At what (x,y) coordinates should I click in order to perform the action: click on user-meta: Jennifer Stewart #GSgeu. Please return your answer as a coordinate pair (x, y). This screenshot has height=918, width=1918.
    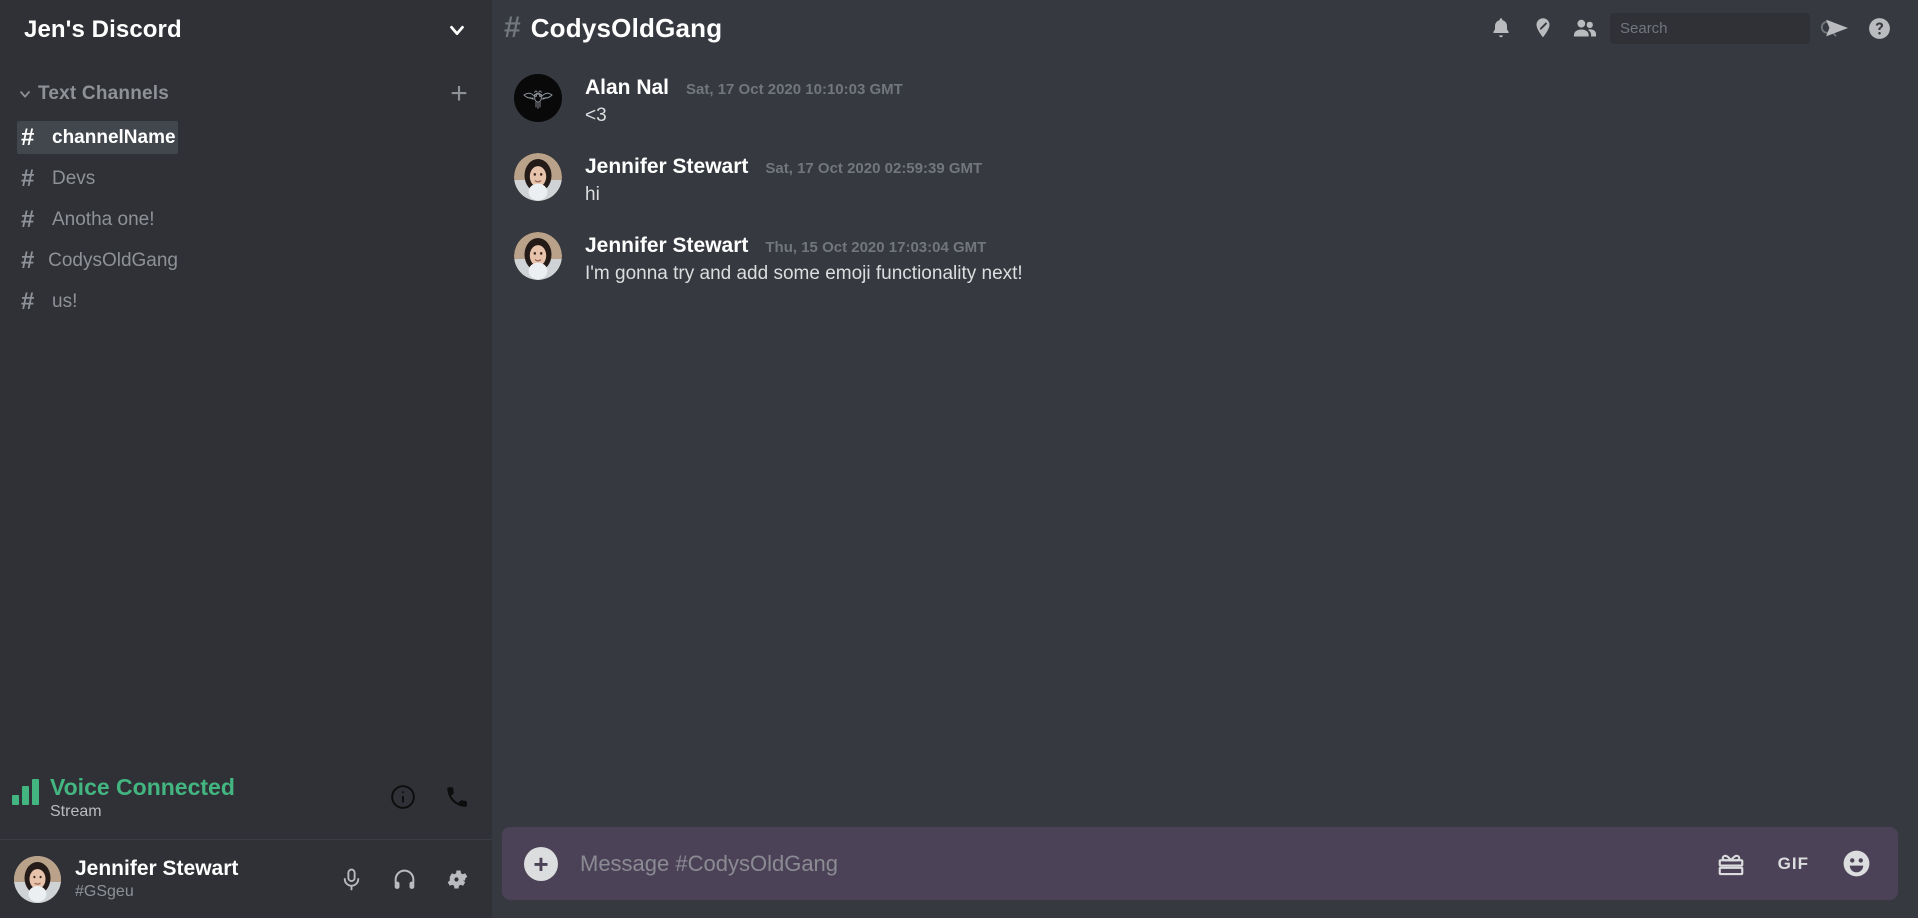
    Looking at the image, I should click on (207, 879).